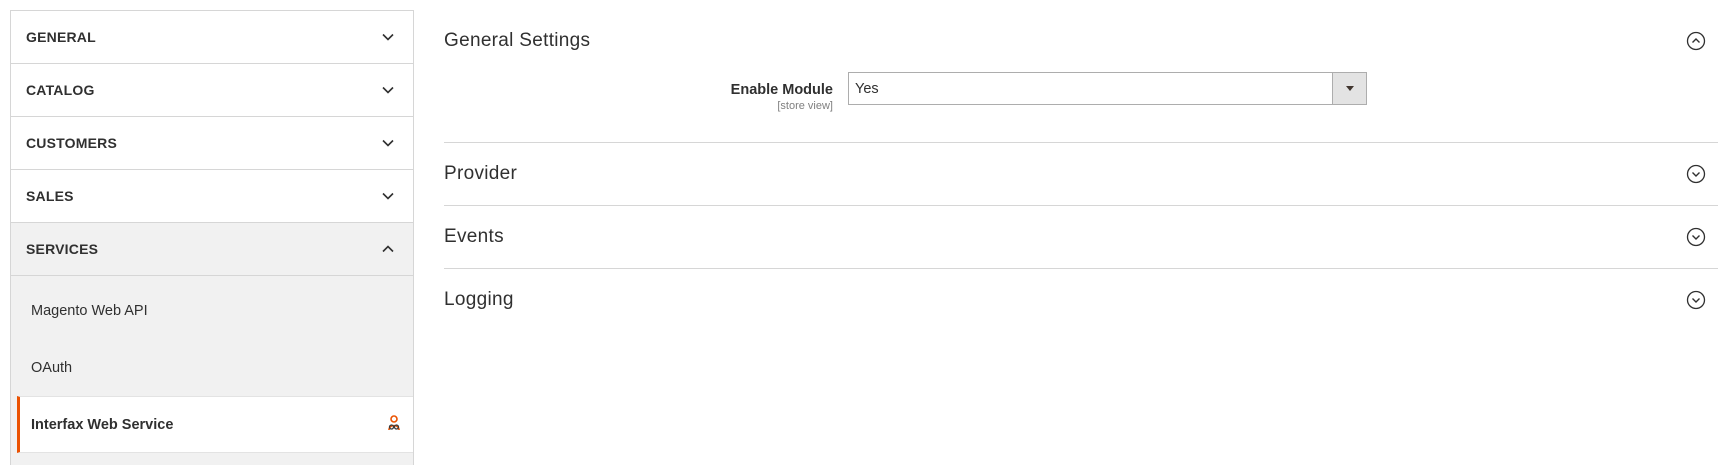 The height and width of the screenshot is (465, 1727). I want to click on field-enable-module: Enable Module [store view] Yes, so click(1081, 107).